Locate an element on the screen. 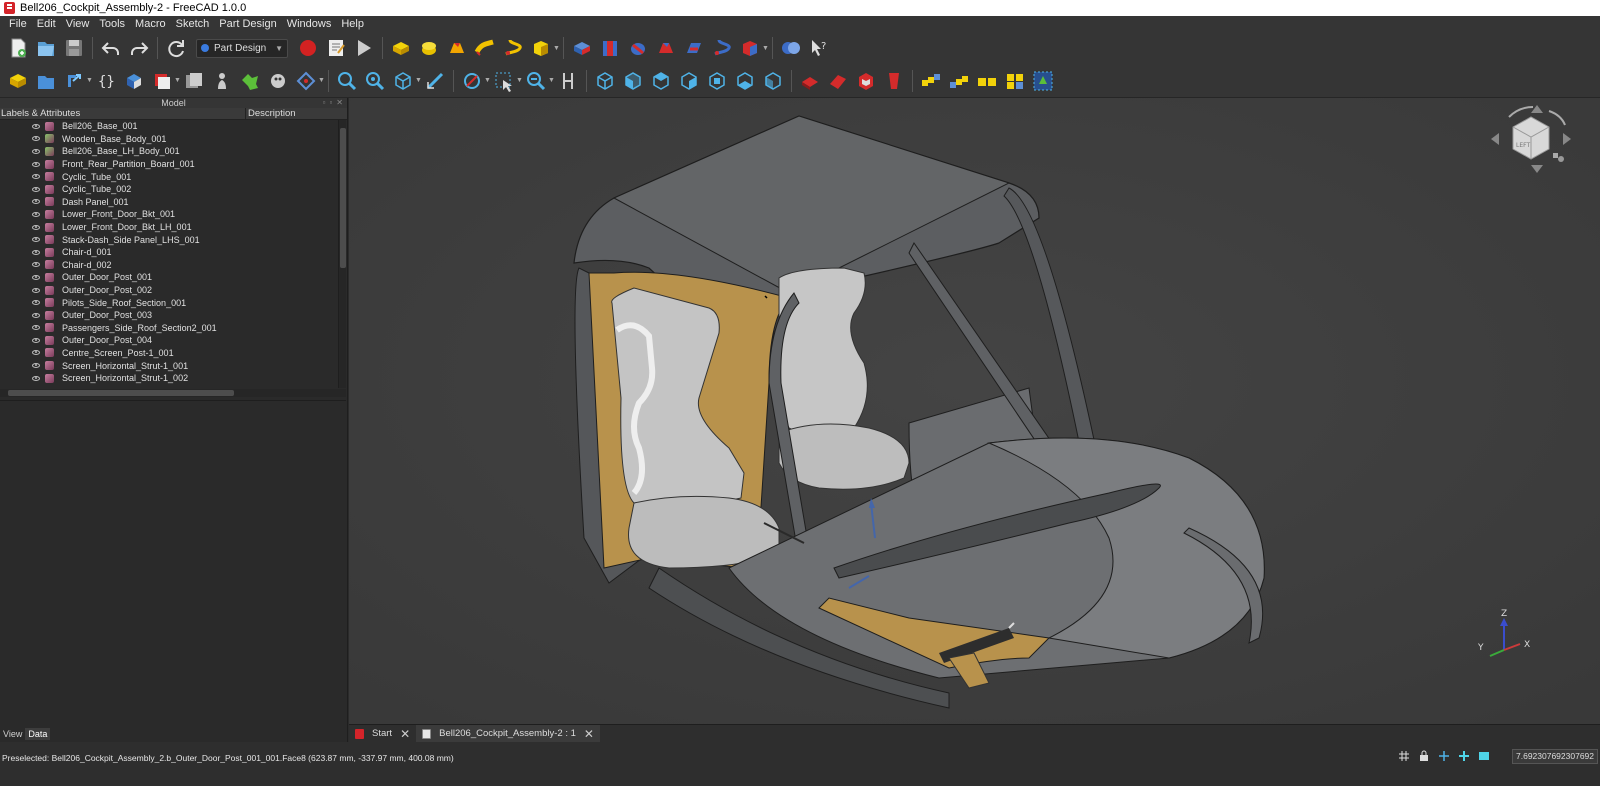 Image resolution: width=1600 pixels, height=786 pixels. part-thickness-icon is located at coordinates (866, 81).